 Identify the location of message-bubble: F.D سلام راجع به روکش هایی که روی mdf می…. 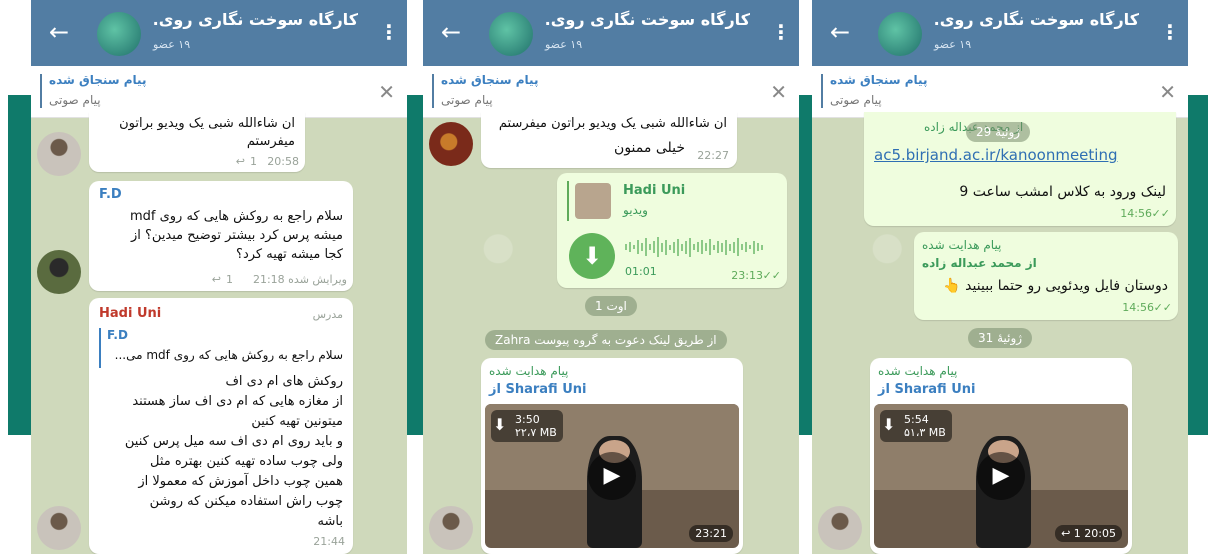
(221, 236).